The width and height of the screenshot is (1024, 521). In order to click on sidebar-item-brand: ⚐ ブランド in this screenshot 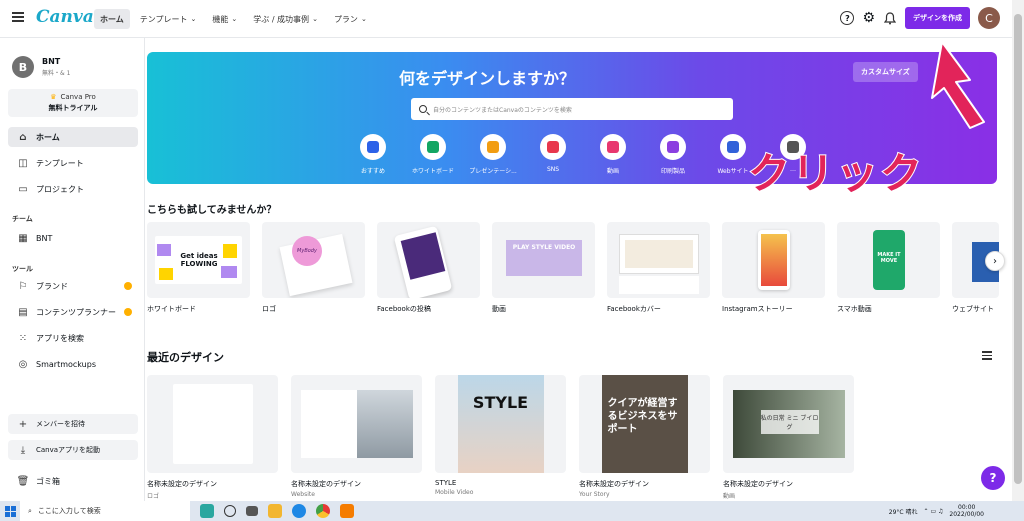, I will do `click(73, 286)`.